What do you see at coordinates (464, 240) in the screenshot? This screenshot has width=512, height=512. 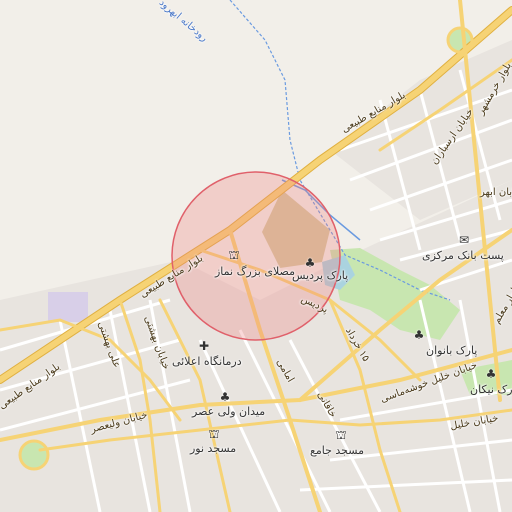 I see `post-bank-icon: ✉` at bounding box center [464, 240].